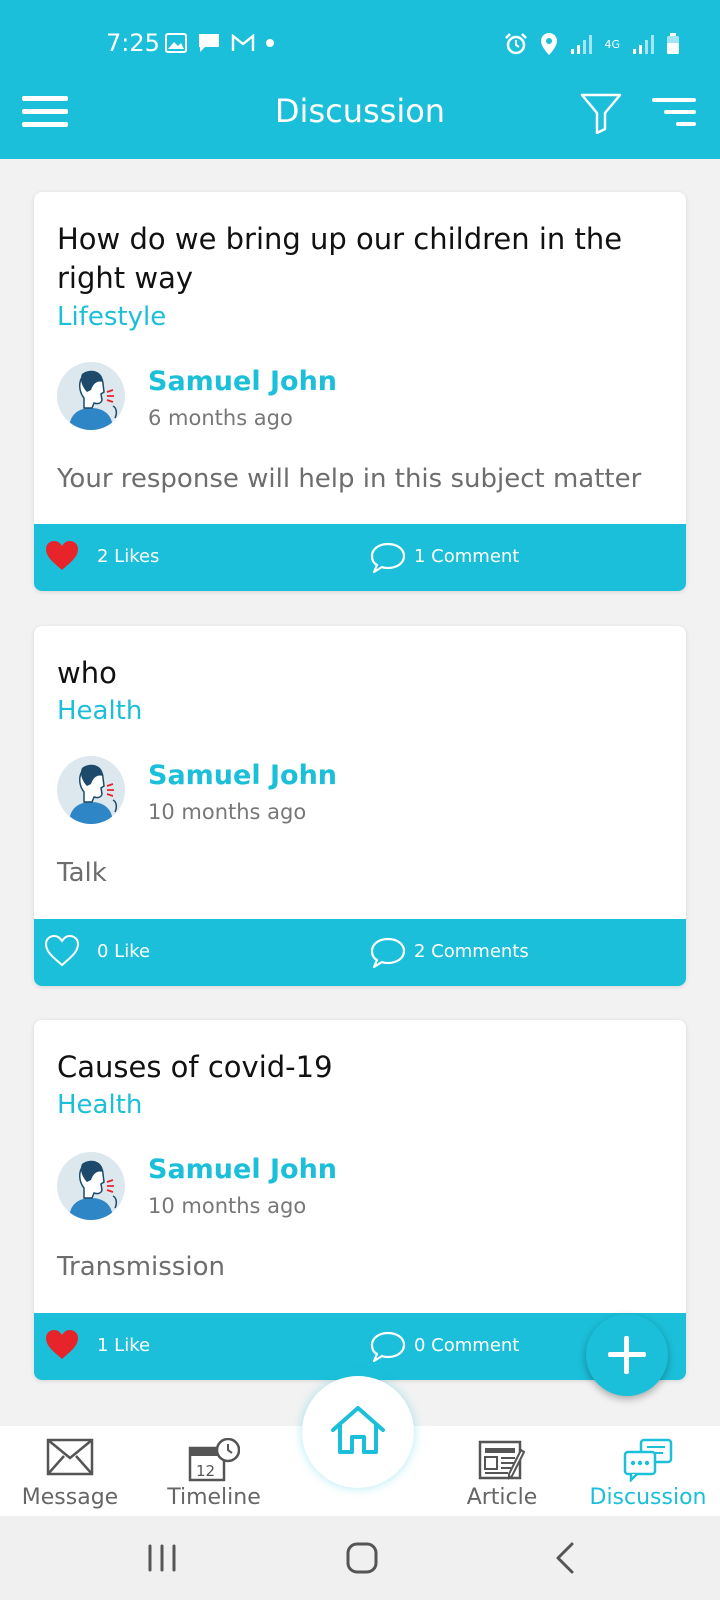 This screenshot has width=720, height=1600. What do you see at coordinates (466, 1345) in the screenshot?
I see `comment-count: 0 Comment` at bounding box center [466, 1345].